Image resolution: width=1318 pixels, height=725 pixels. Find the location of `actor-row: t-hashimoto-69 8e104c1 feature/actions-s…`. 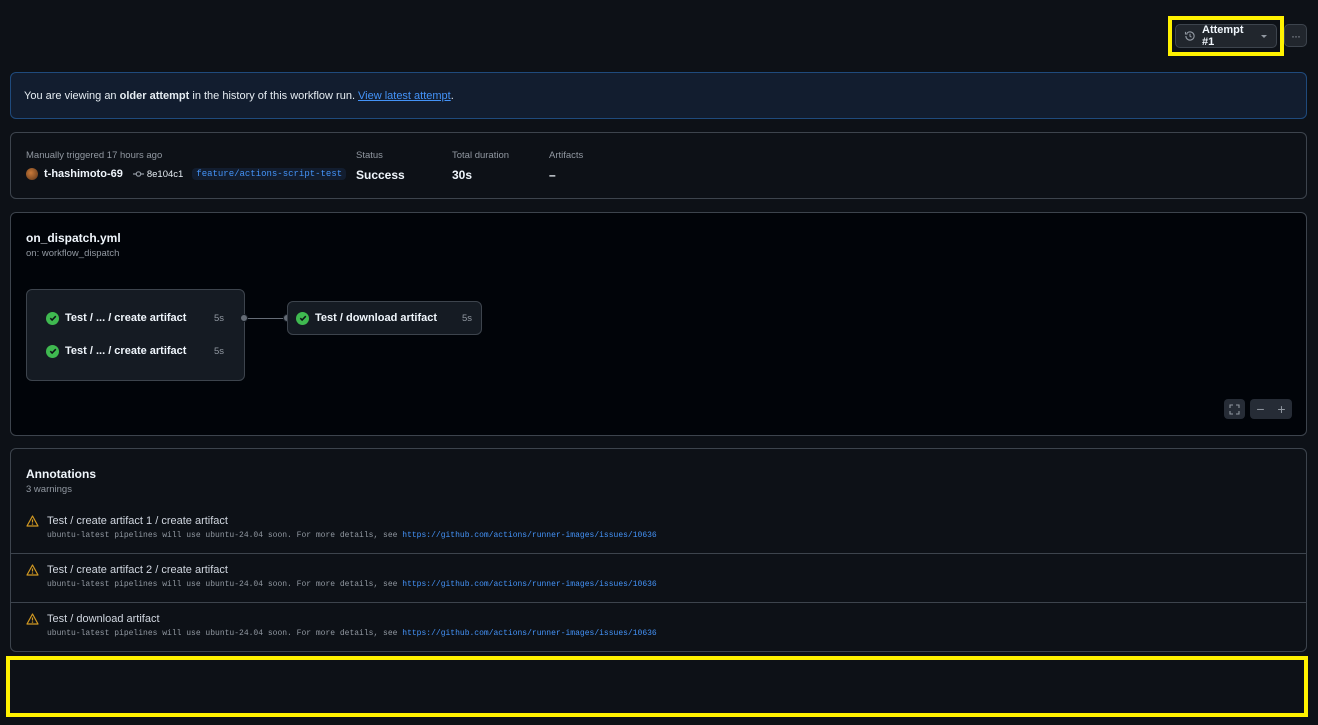

actor-row: t-hashimoto-69 8e104c1 feature/actions-s… is located at coordinates (186, 174).